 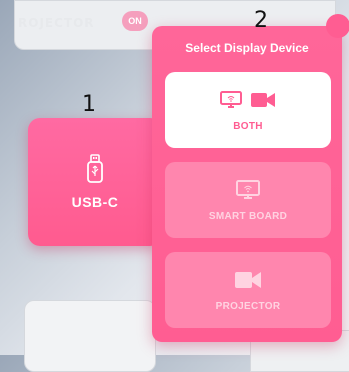 What do you see at coordinates (56, 23) in the screenshot?
I see `projector-label: ROJECTOR` at bounding box center [56, 23].